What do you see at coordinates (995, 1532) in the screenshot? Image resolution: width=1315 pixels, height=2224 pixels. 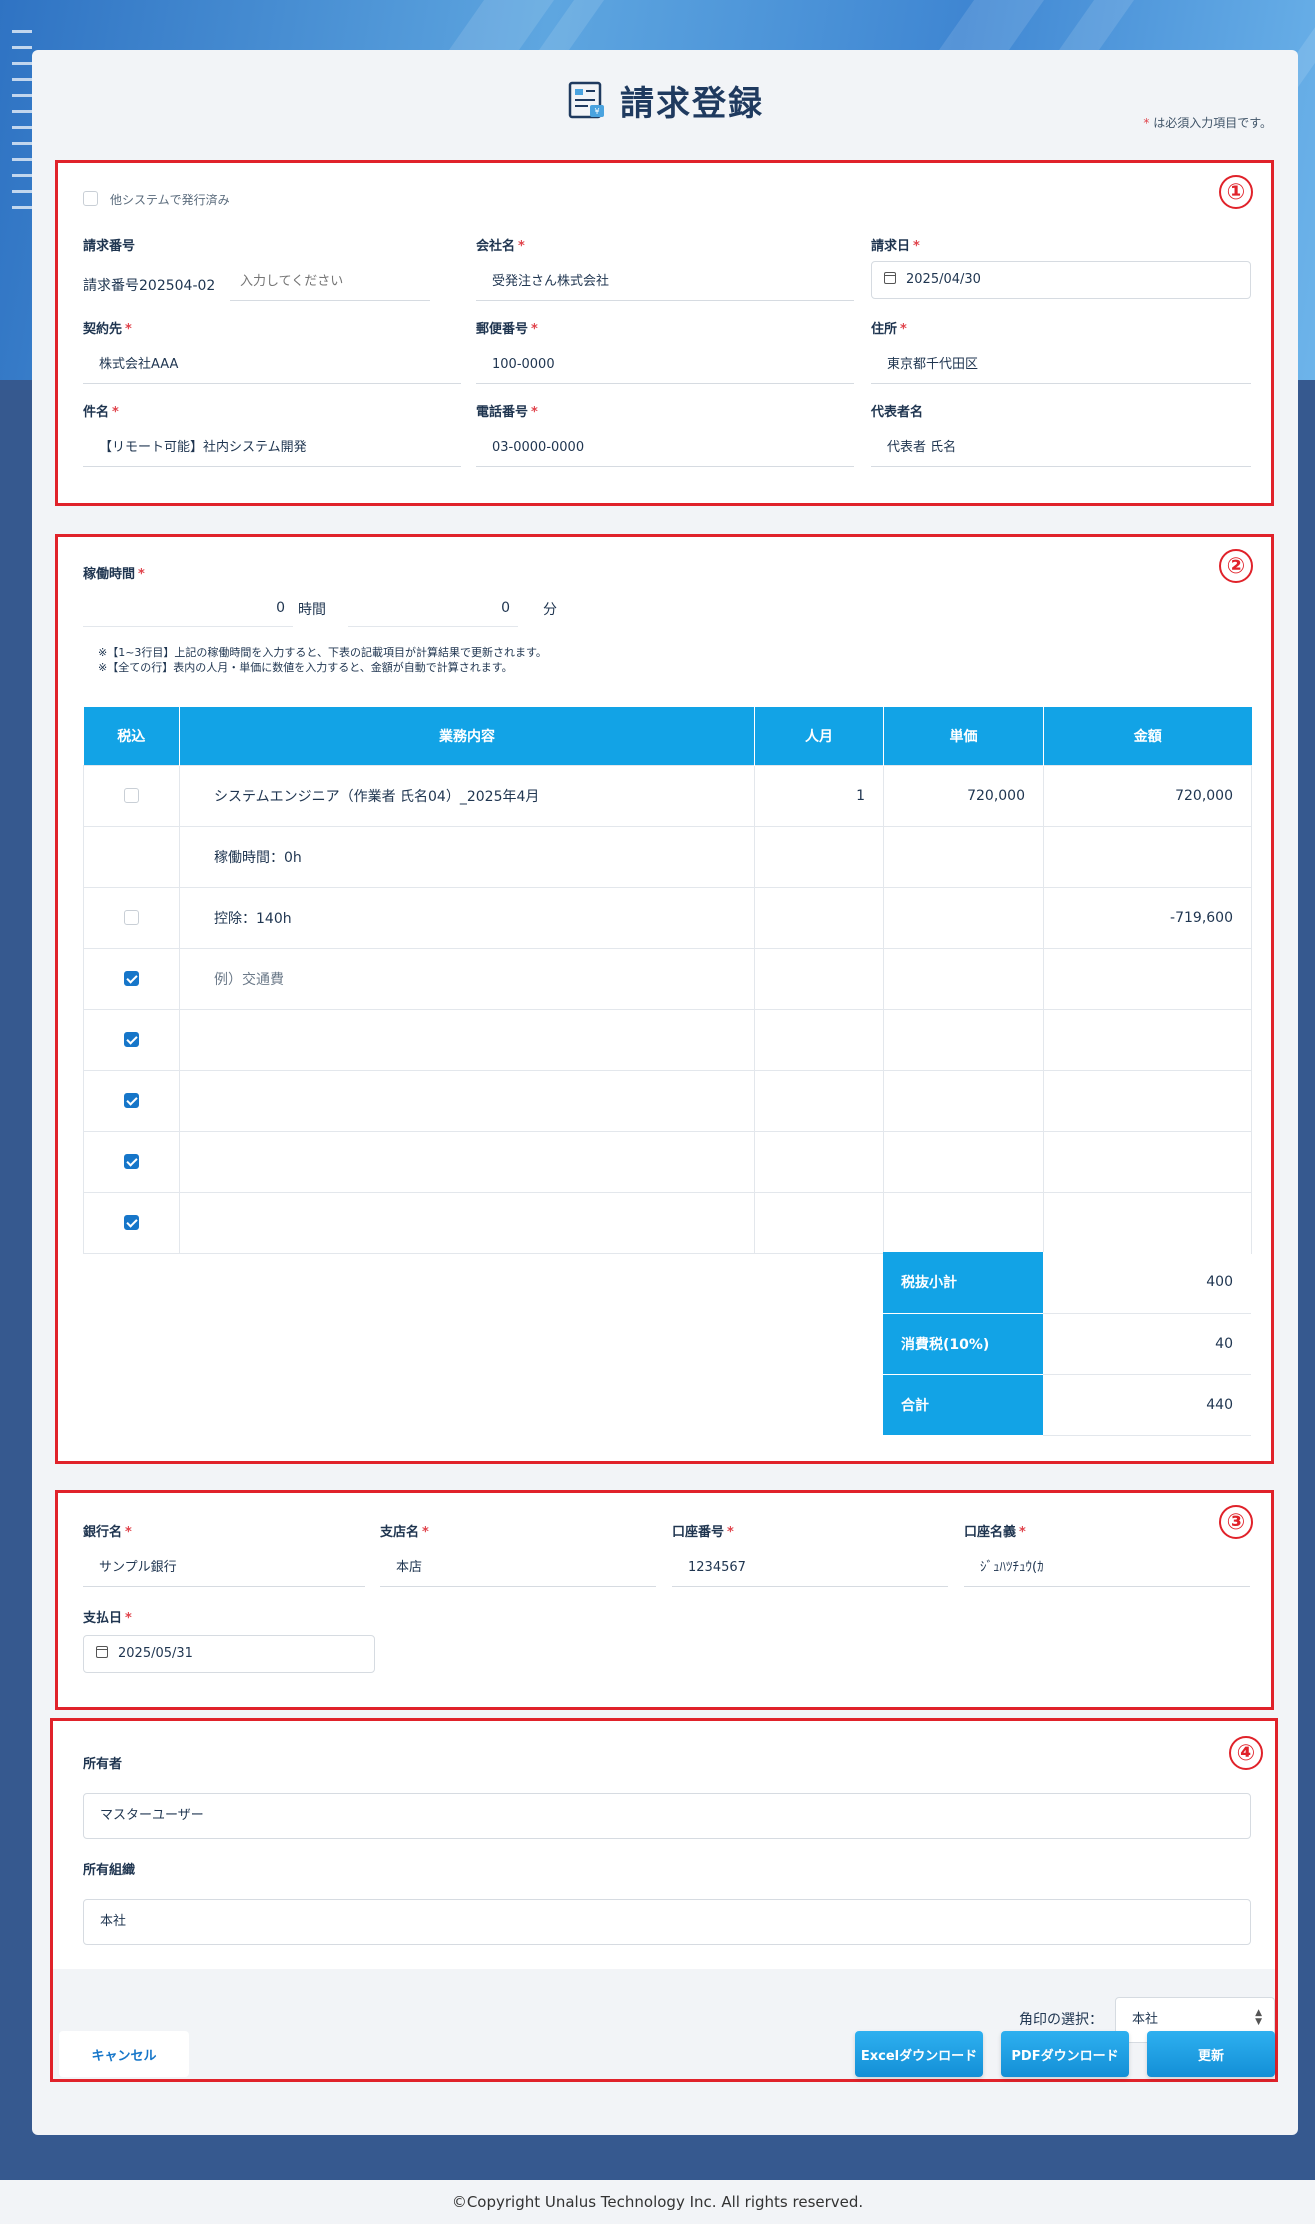 I see `account-holder-label: 口座名義 *` at bounding box center [995, 1532].